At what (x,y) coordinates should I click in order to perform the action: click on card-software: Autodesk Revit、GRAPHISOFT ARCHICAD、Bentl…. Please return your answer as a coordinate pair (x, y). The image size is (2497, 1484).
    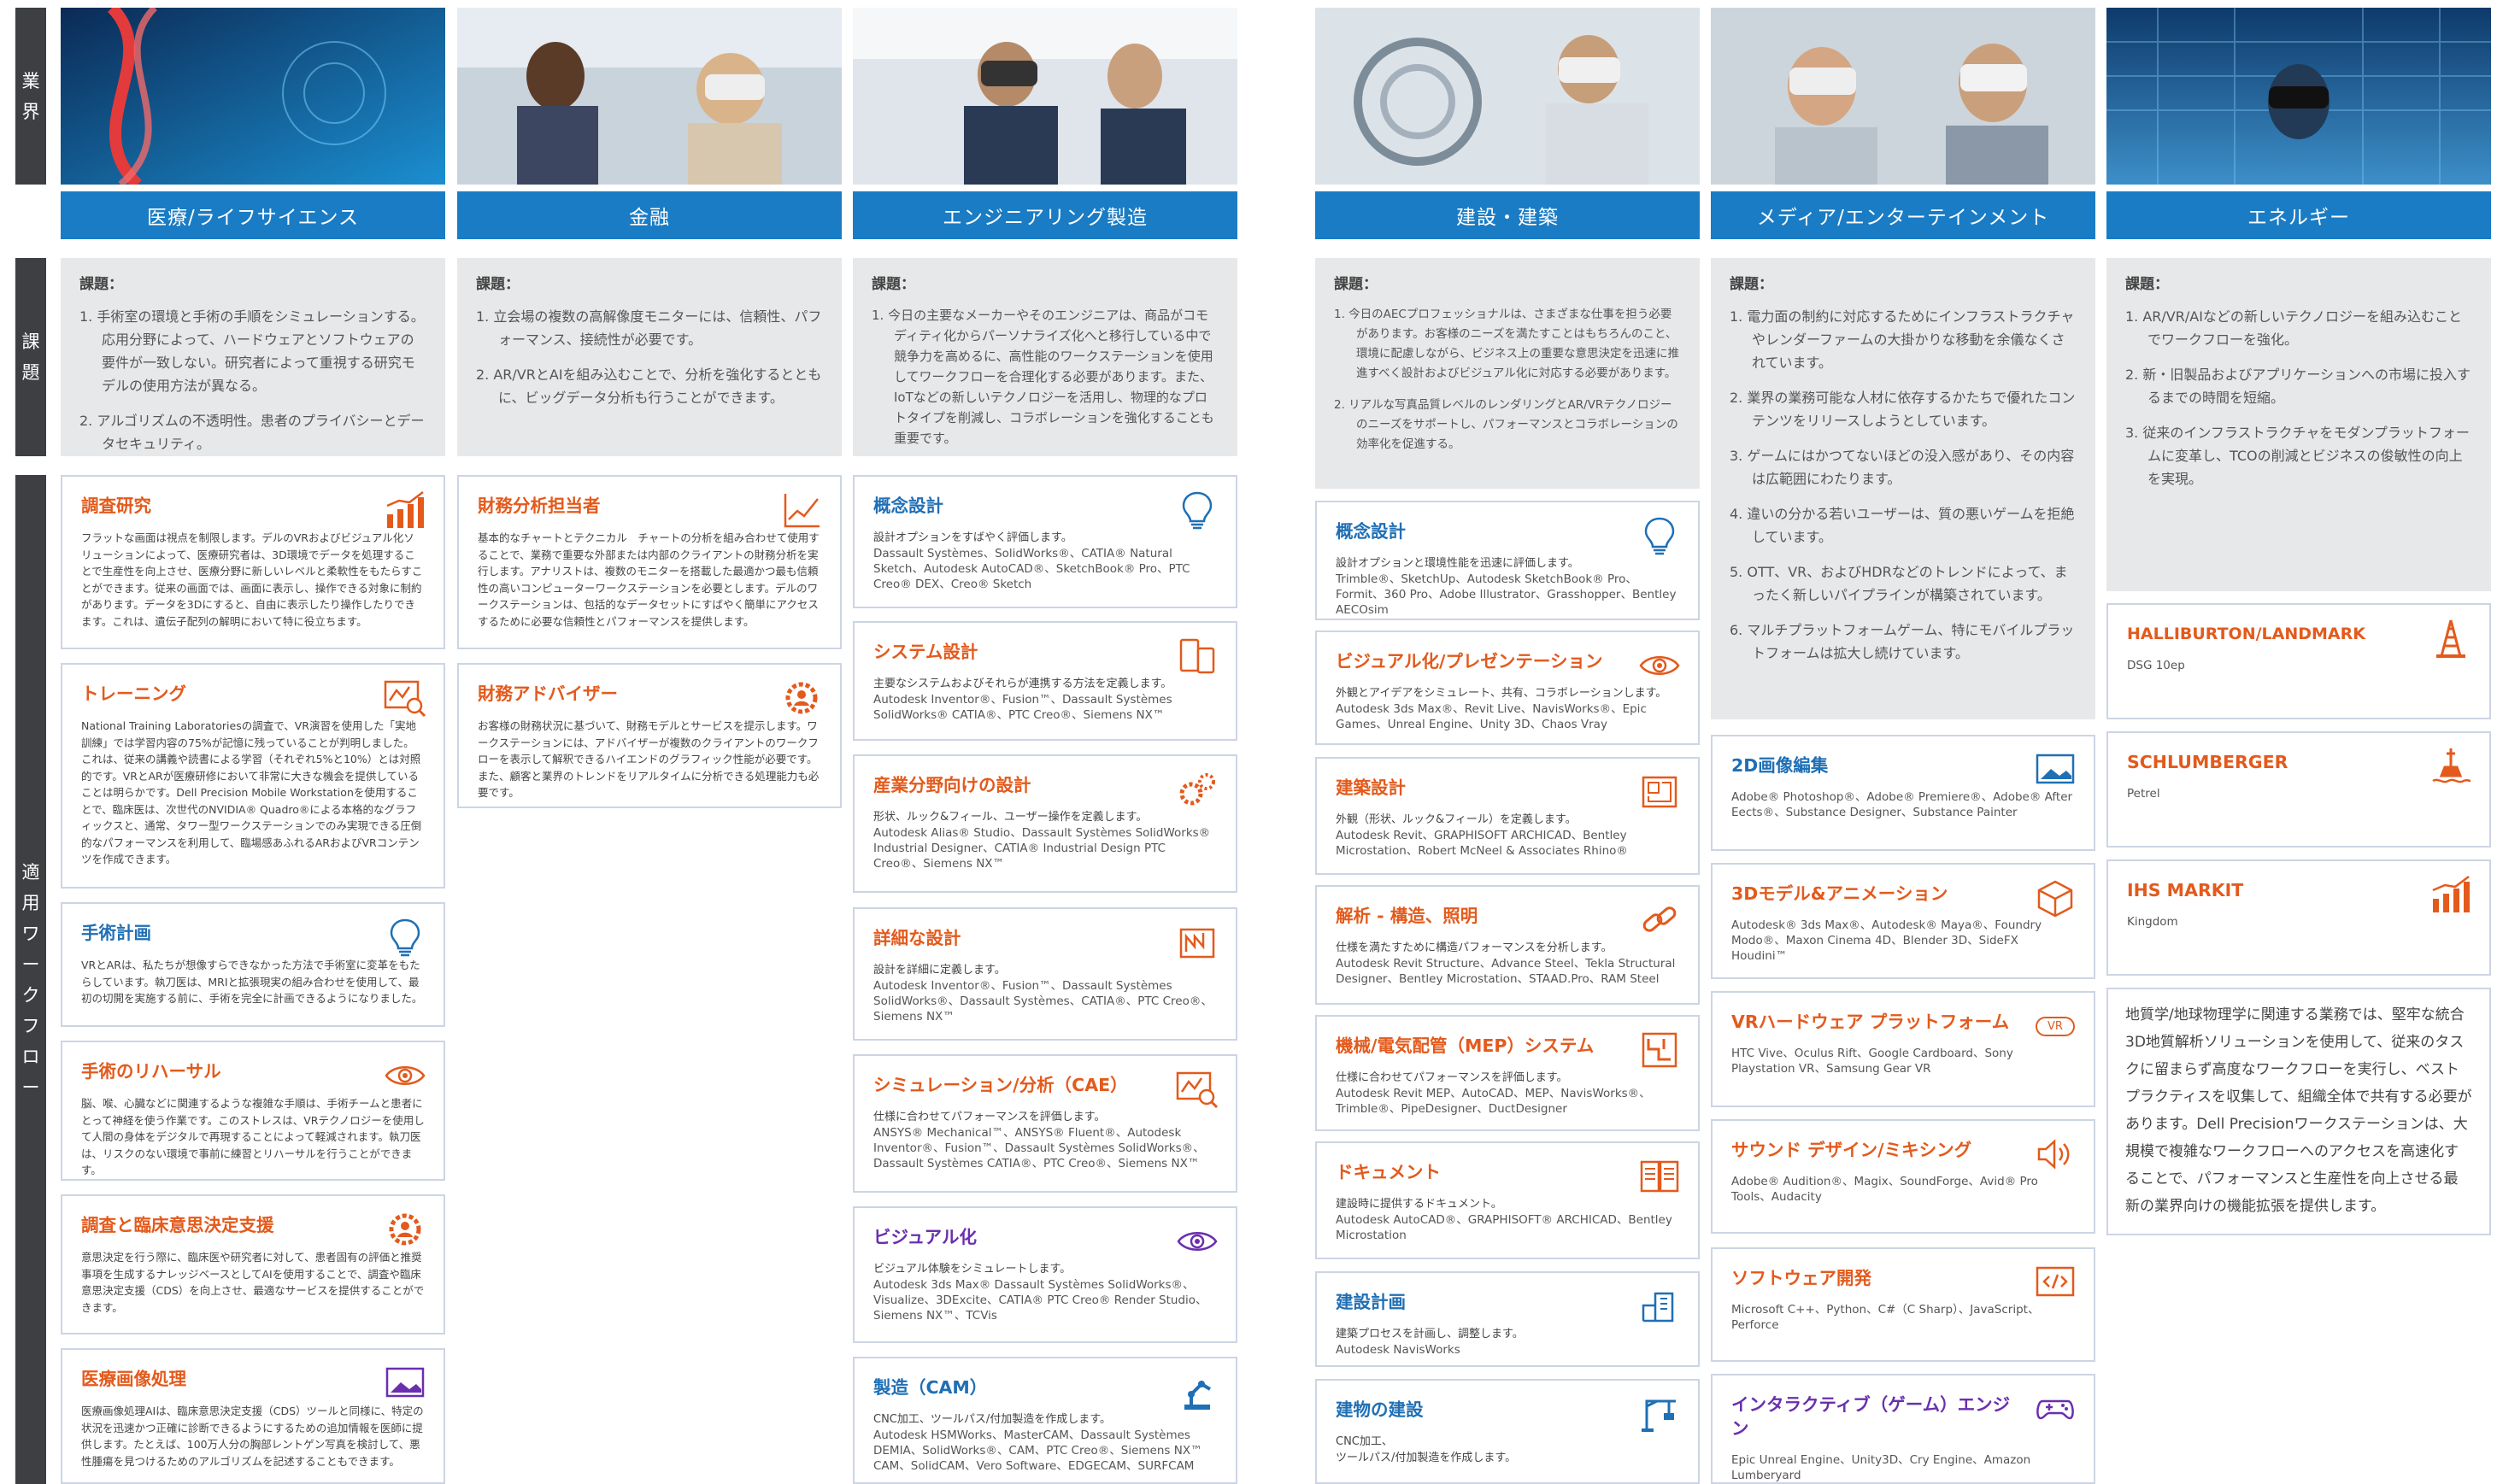
    Looking at the image, I should click on (1482, 843).